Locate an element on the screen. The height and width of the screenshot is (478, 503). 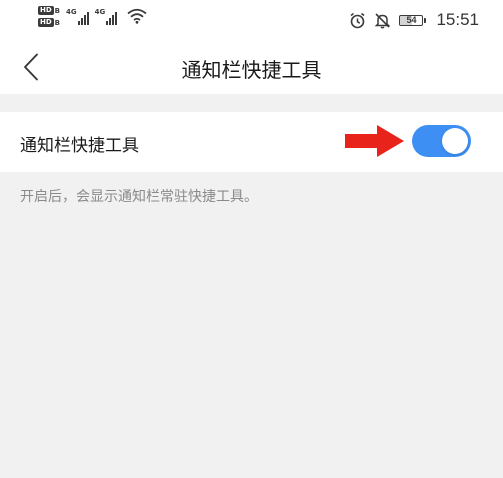
battery-percent: 54 is located at coordinates (411, 19).